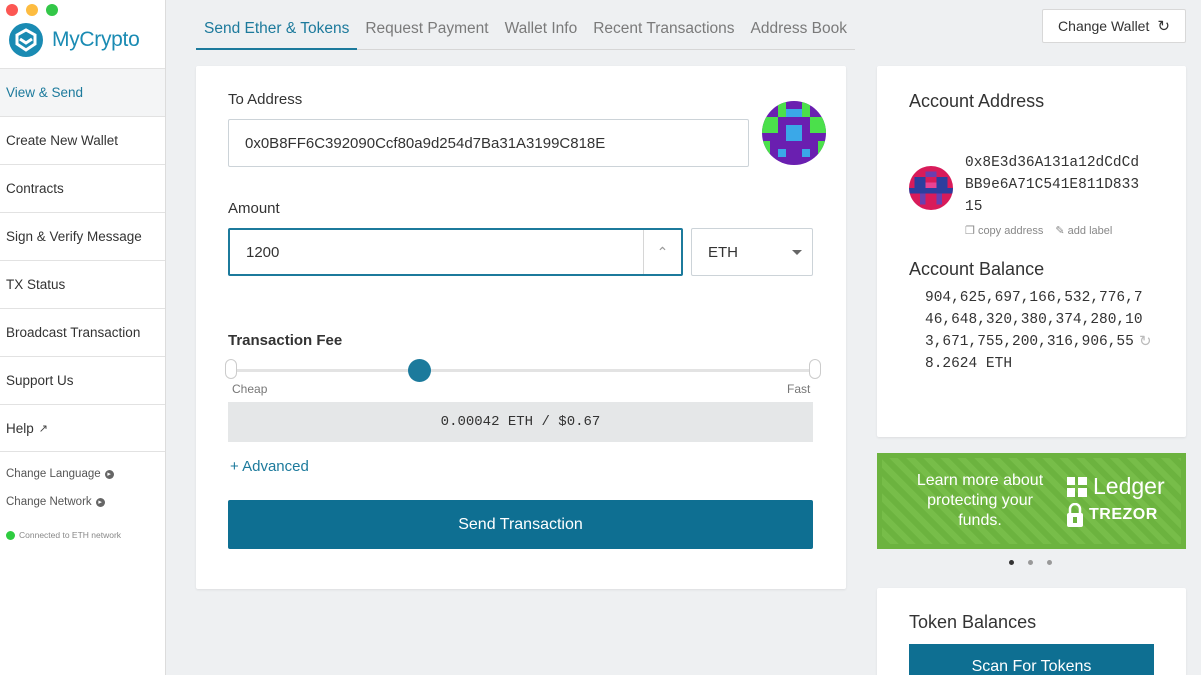  I want to click on trezor-logo: TREZOR, so click(1112, 515).